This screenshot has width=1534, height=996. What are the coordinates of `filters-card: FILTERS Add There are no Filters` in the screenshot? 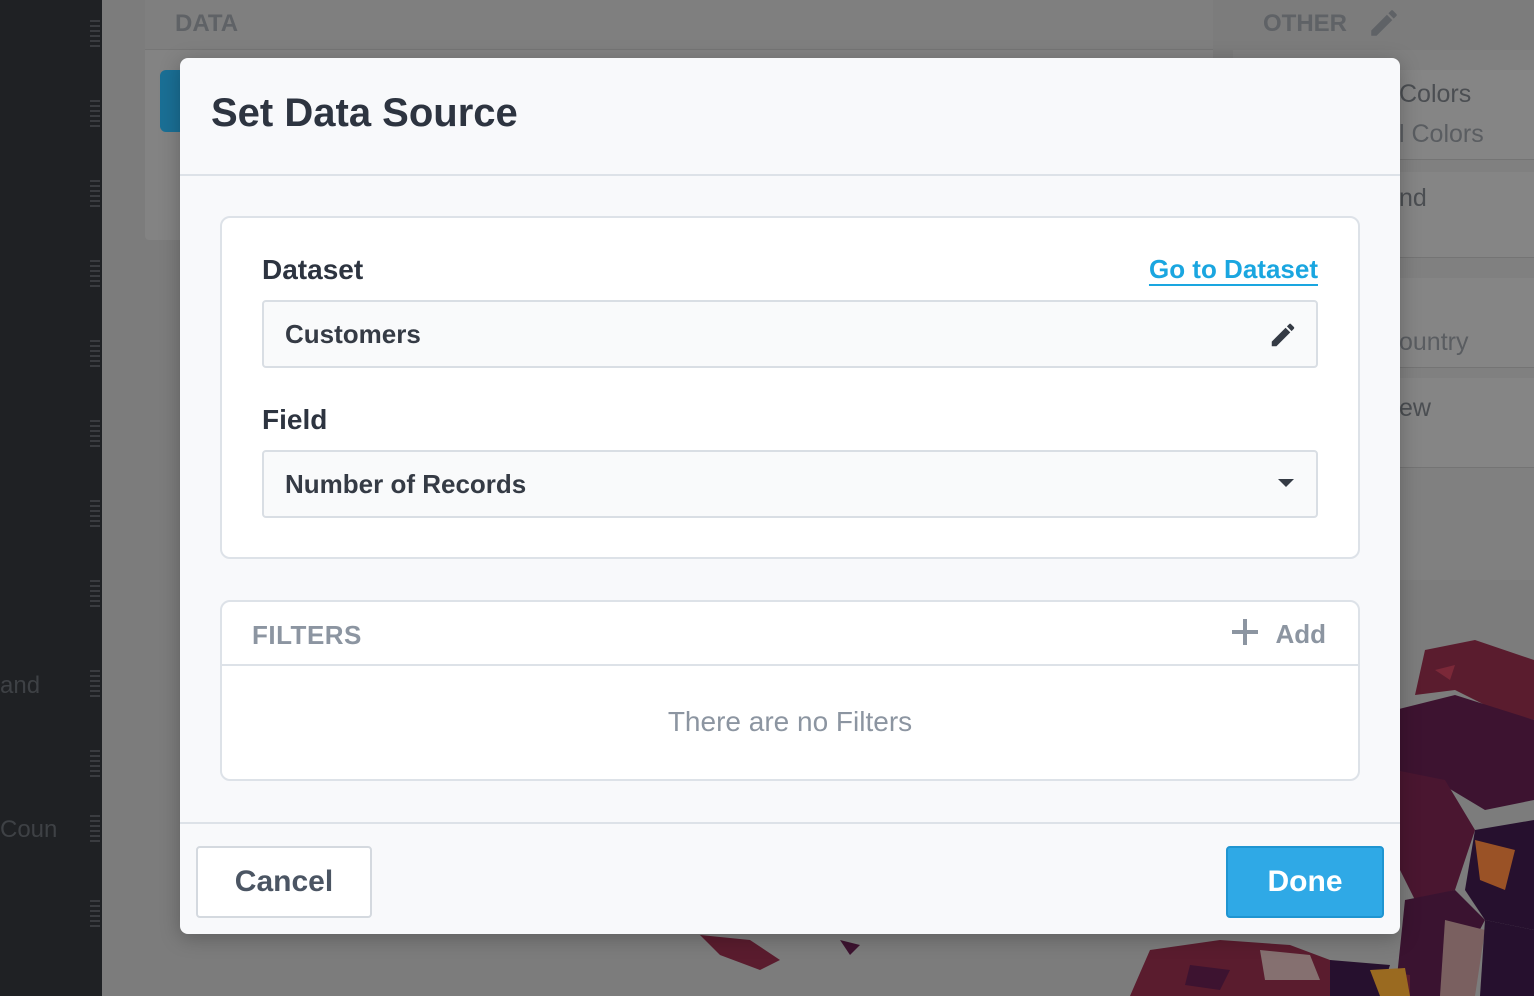 It's located at (790, 690).